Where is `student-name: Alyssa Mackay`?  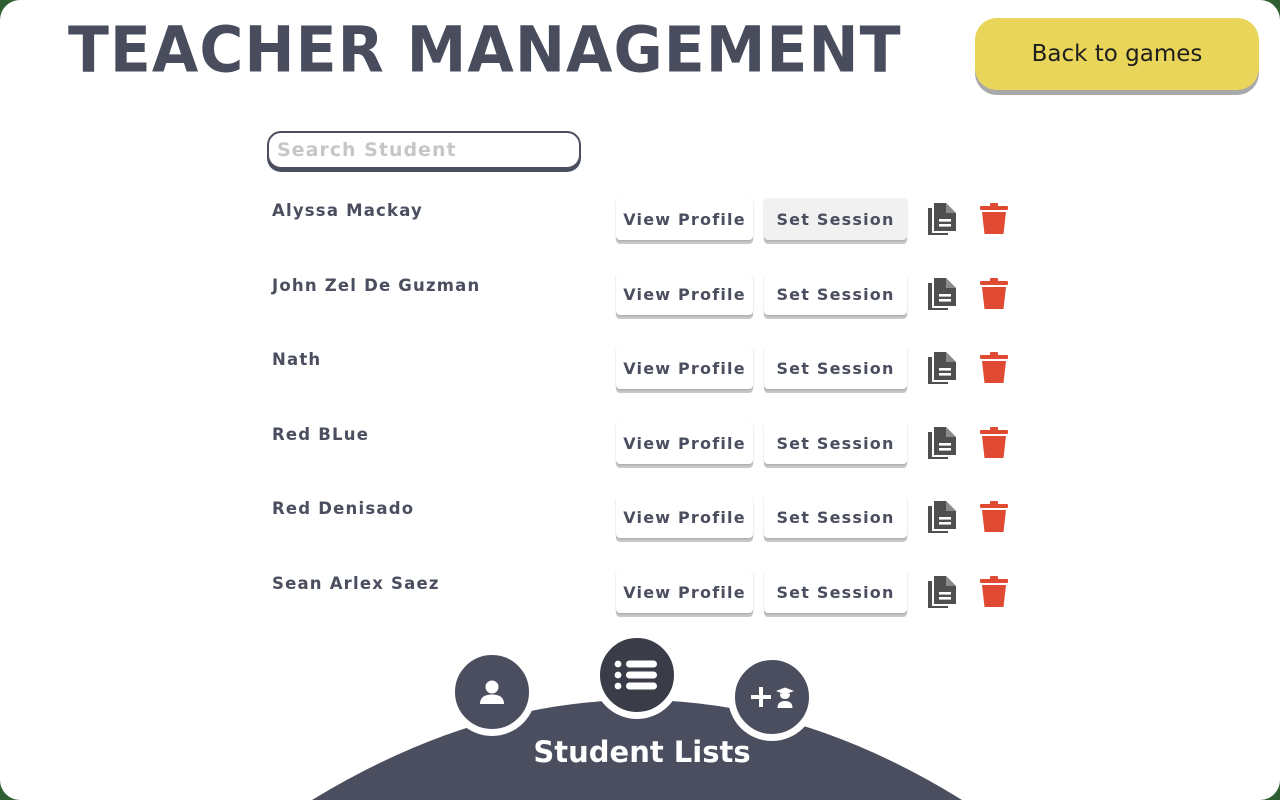
student-name: Alyssa Mackay is located at coordinates (347, 210).